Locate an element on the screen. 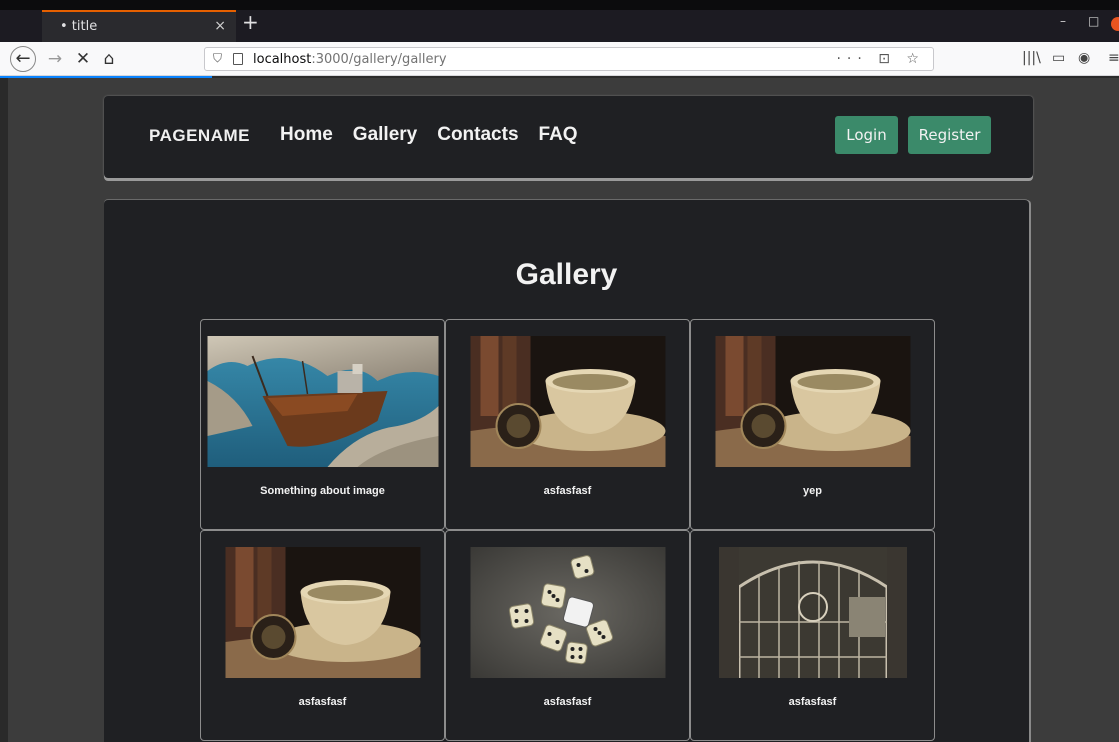 The height and width of the screenshot is (742, 1119). gallery-card: Something about image is located at coordinates (322, 424).